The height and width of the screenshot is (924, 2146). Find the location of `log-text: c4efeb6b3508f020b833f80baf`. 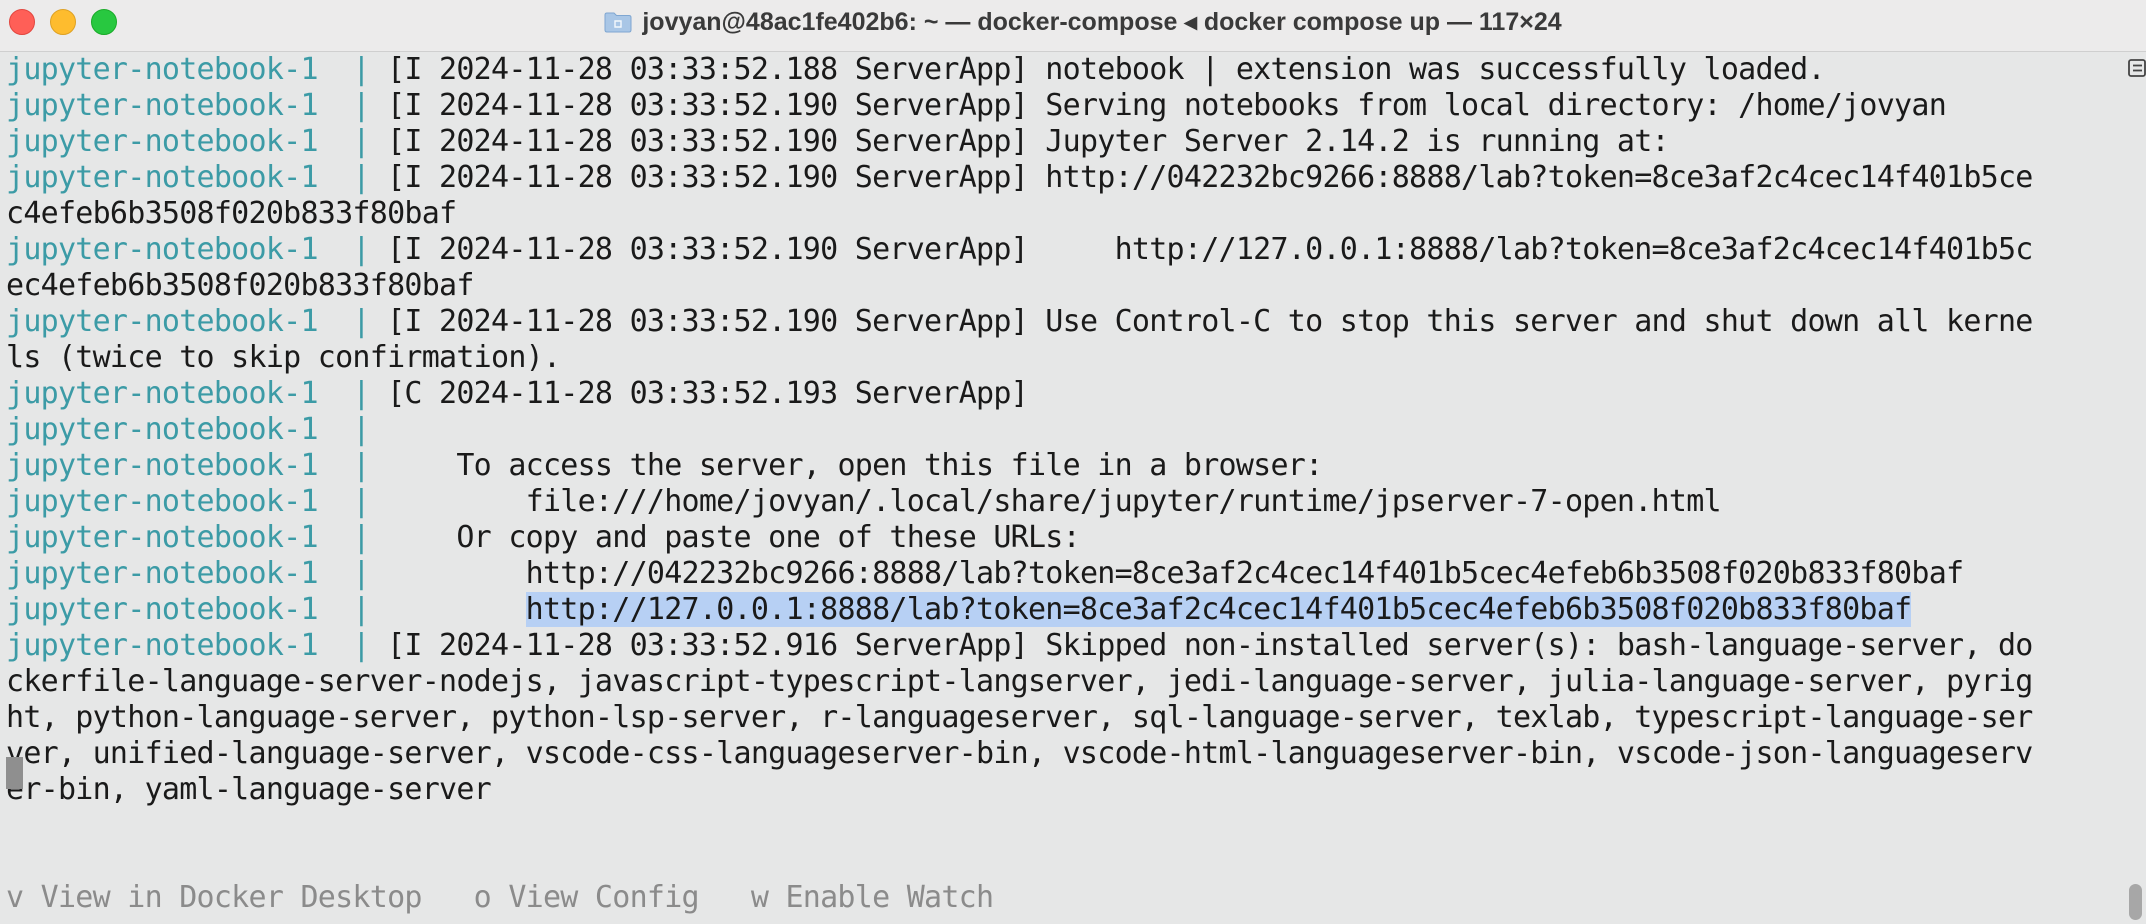

log-text: c4efeb6b3508f020b833f80baf is located at coordinates (231, 213).